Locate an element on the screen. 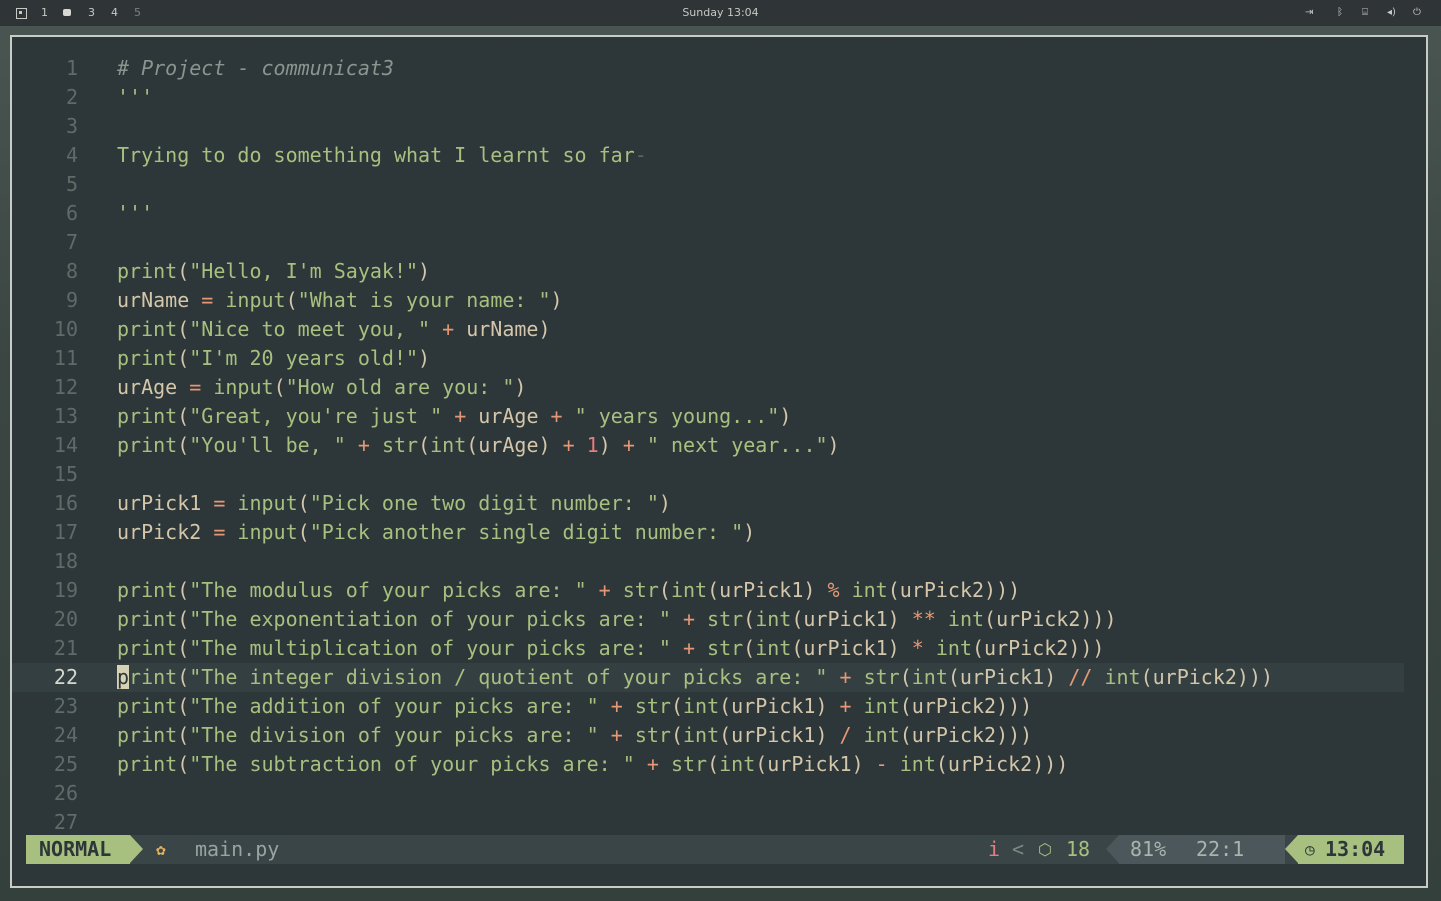  code-line: 5 is located at coordinates (708, 184).